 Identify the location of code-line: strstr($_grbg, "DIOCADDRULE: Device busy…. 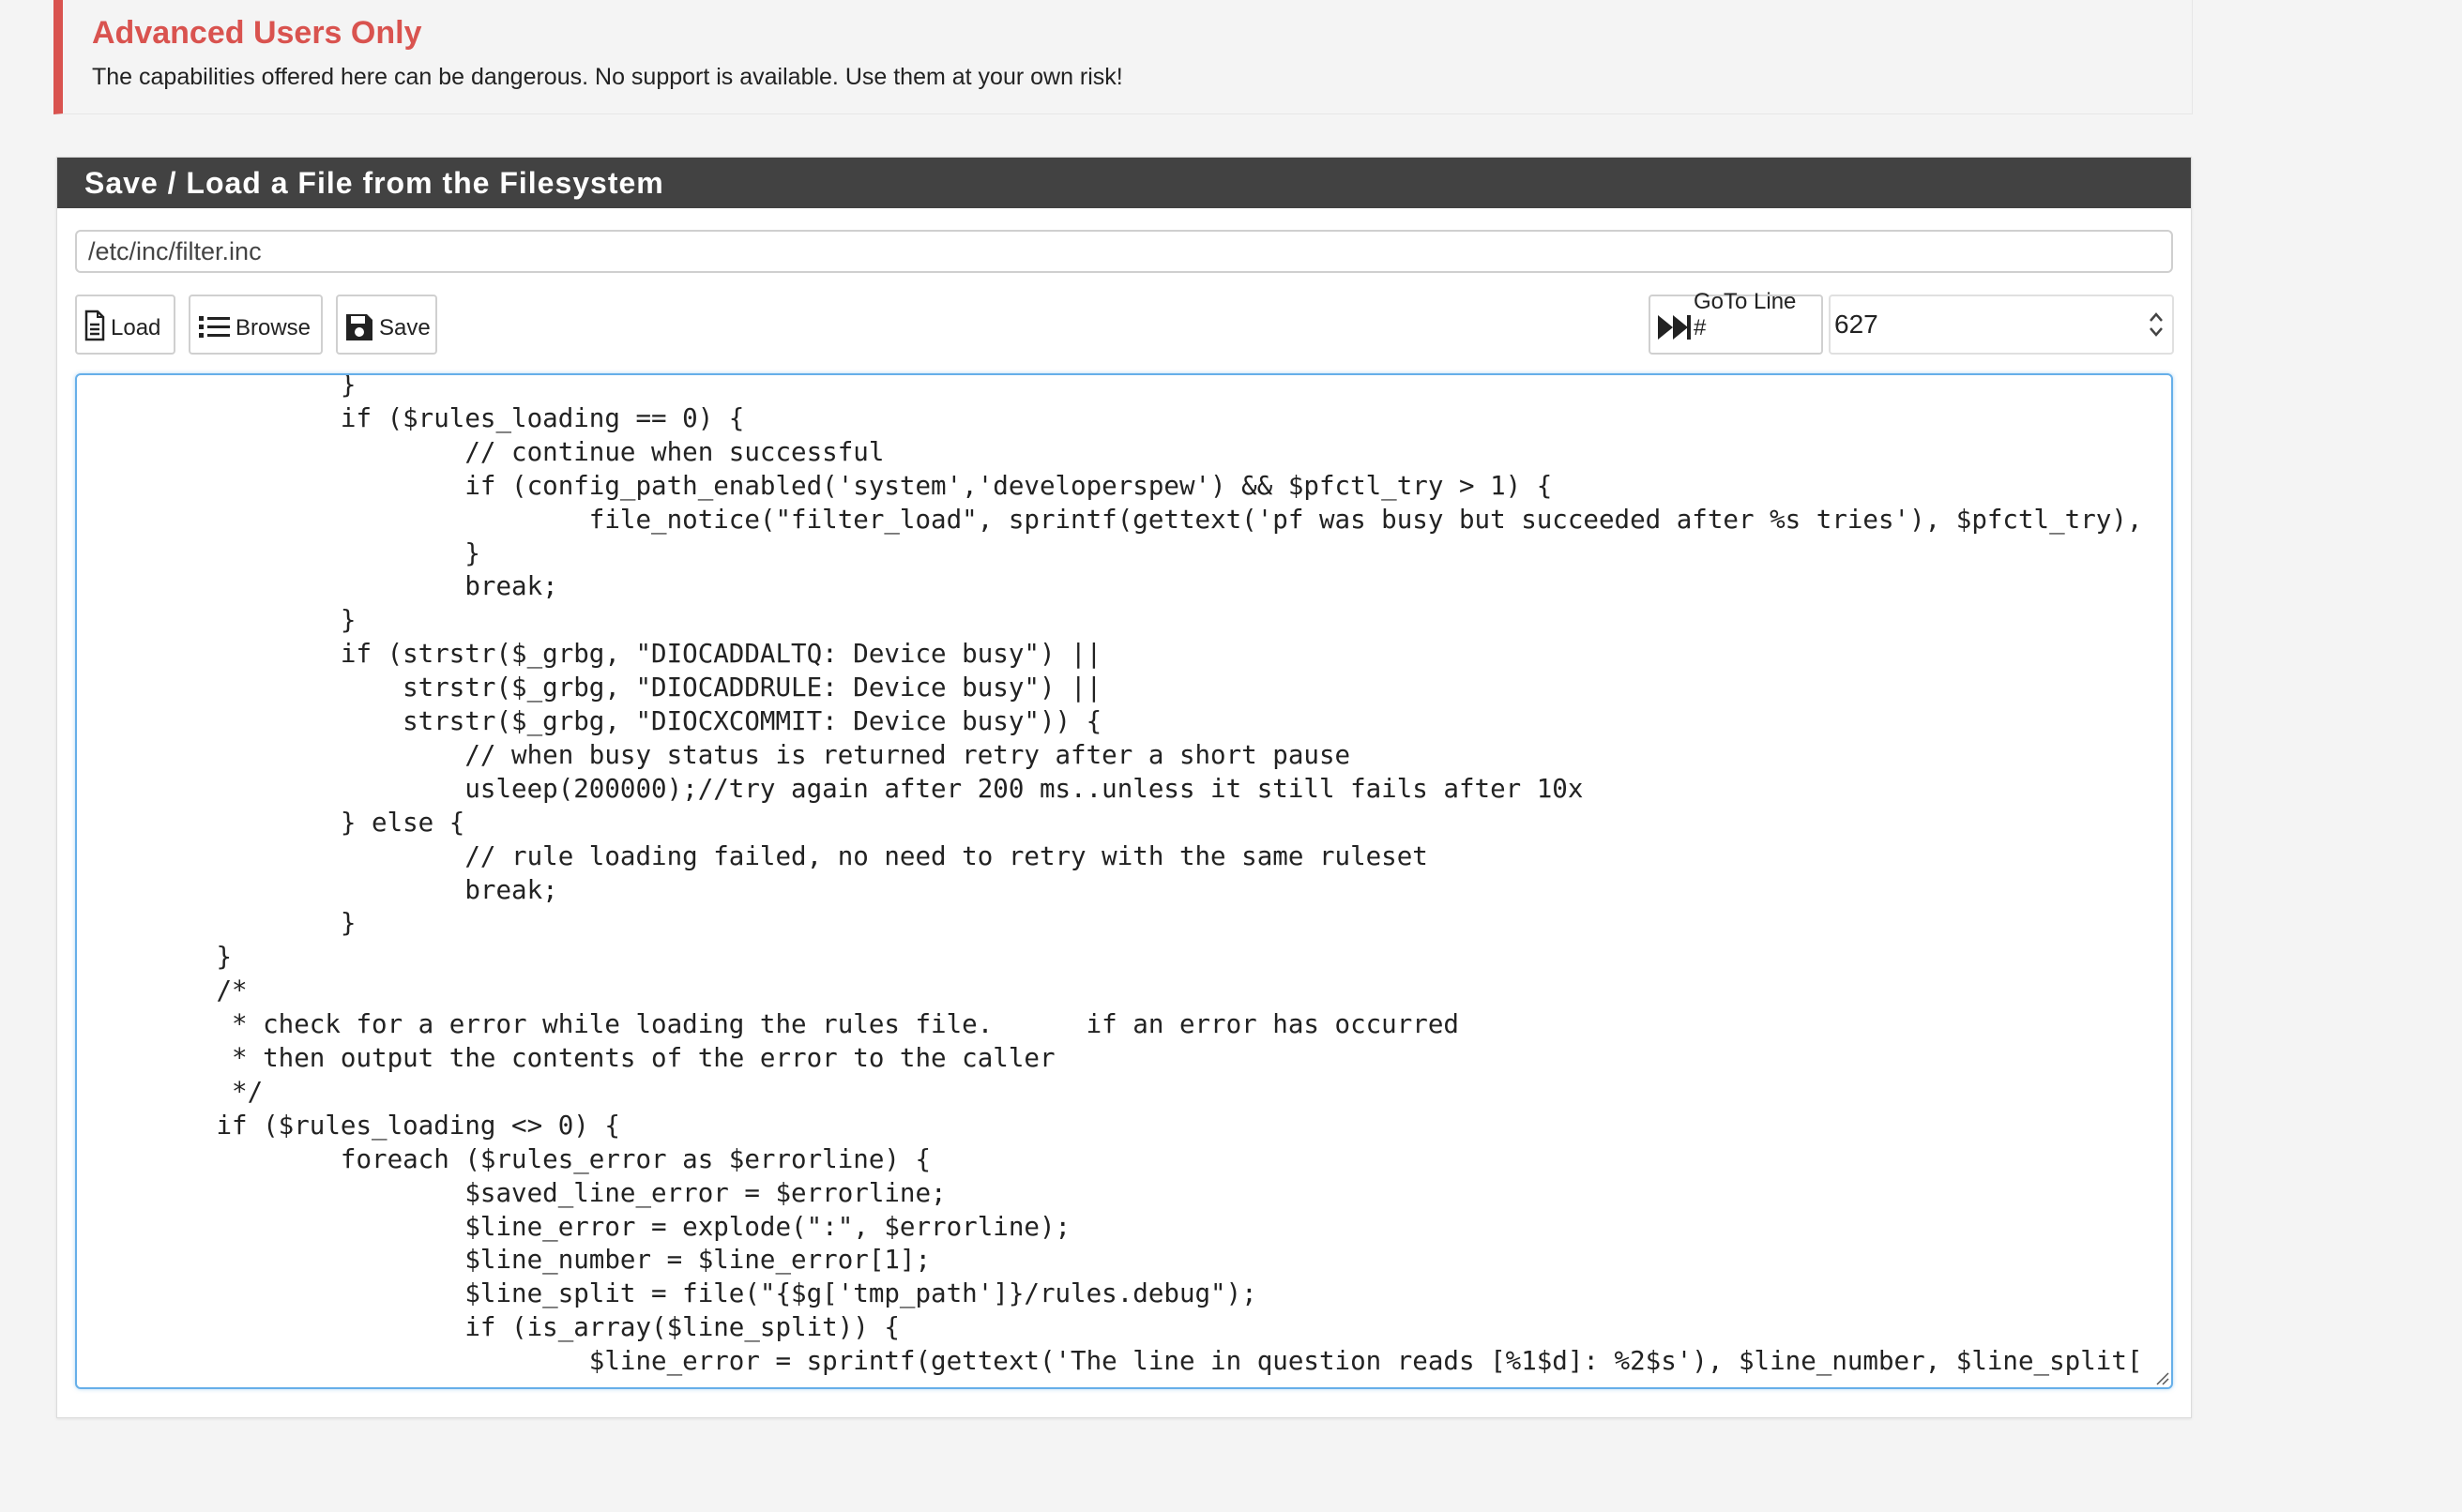
(597, 688).